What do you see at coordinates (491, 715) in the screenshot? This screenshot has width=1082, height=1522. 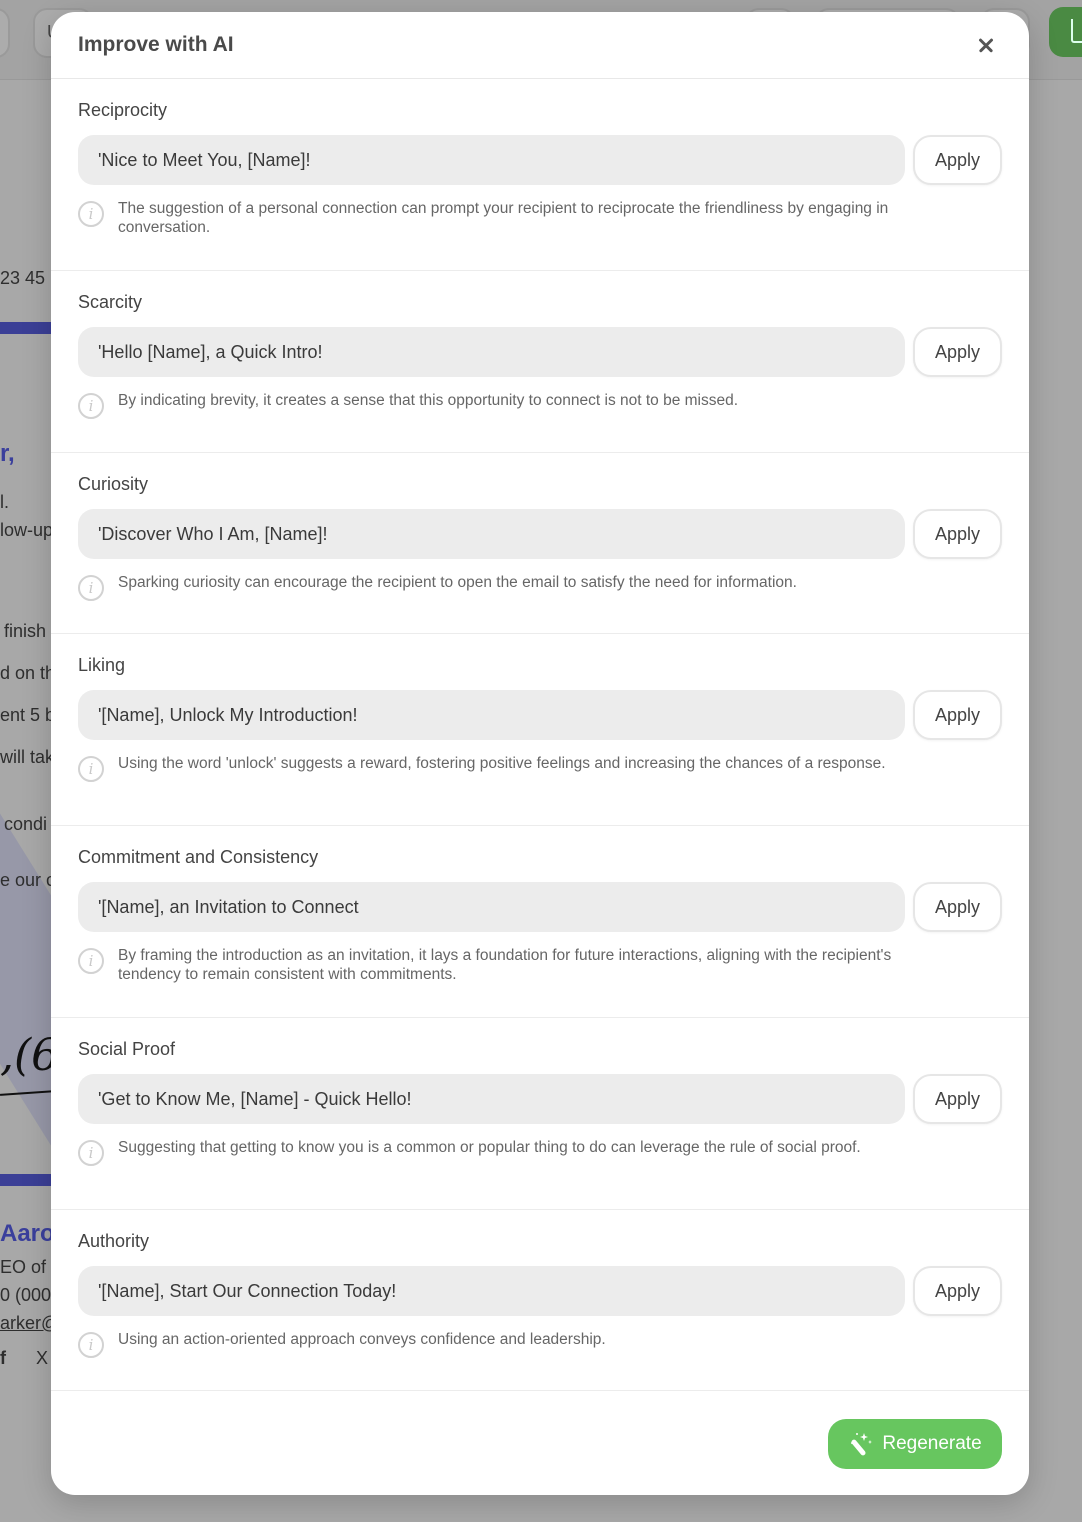 I see `suggestion-field: '[Name], Unlock My Introduction!` at bounding box center [491, 715].